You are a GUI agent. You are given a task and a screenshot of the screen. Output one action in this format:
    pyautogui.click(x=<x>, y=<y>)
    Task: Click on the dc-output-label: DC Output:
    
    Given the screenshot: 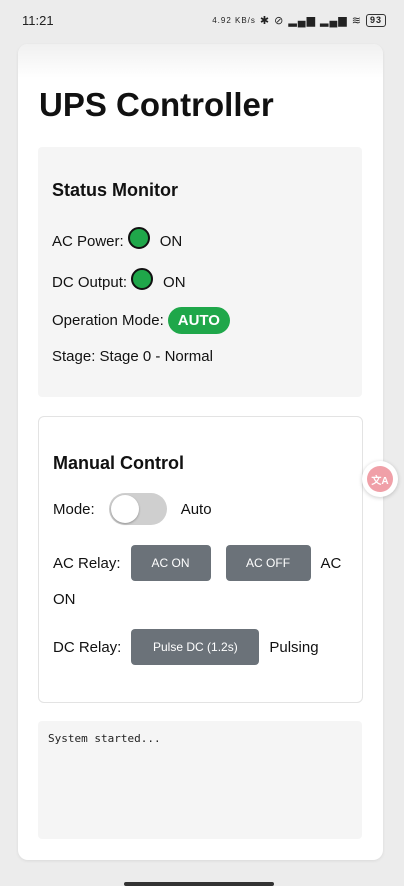 What is the action you would take?
    pyautogui.click(x=90, y=282)
    